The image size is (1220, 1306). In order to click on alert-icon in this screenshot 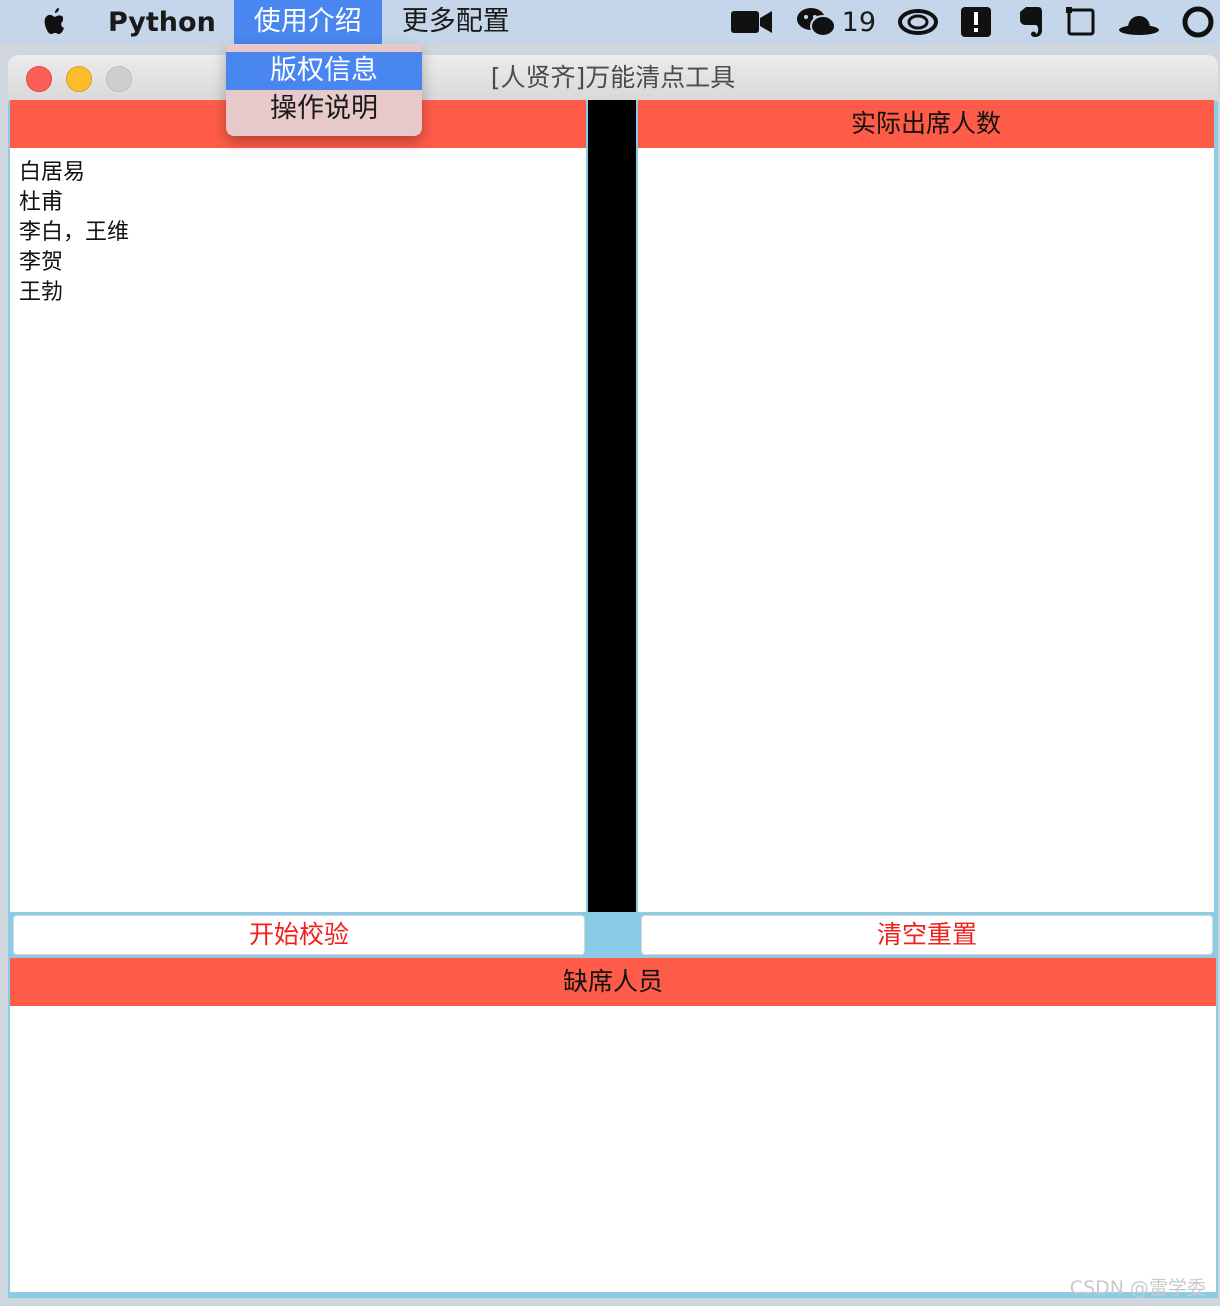, I will do `click(976, 22)`.